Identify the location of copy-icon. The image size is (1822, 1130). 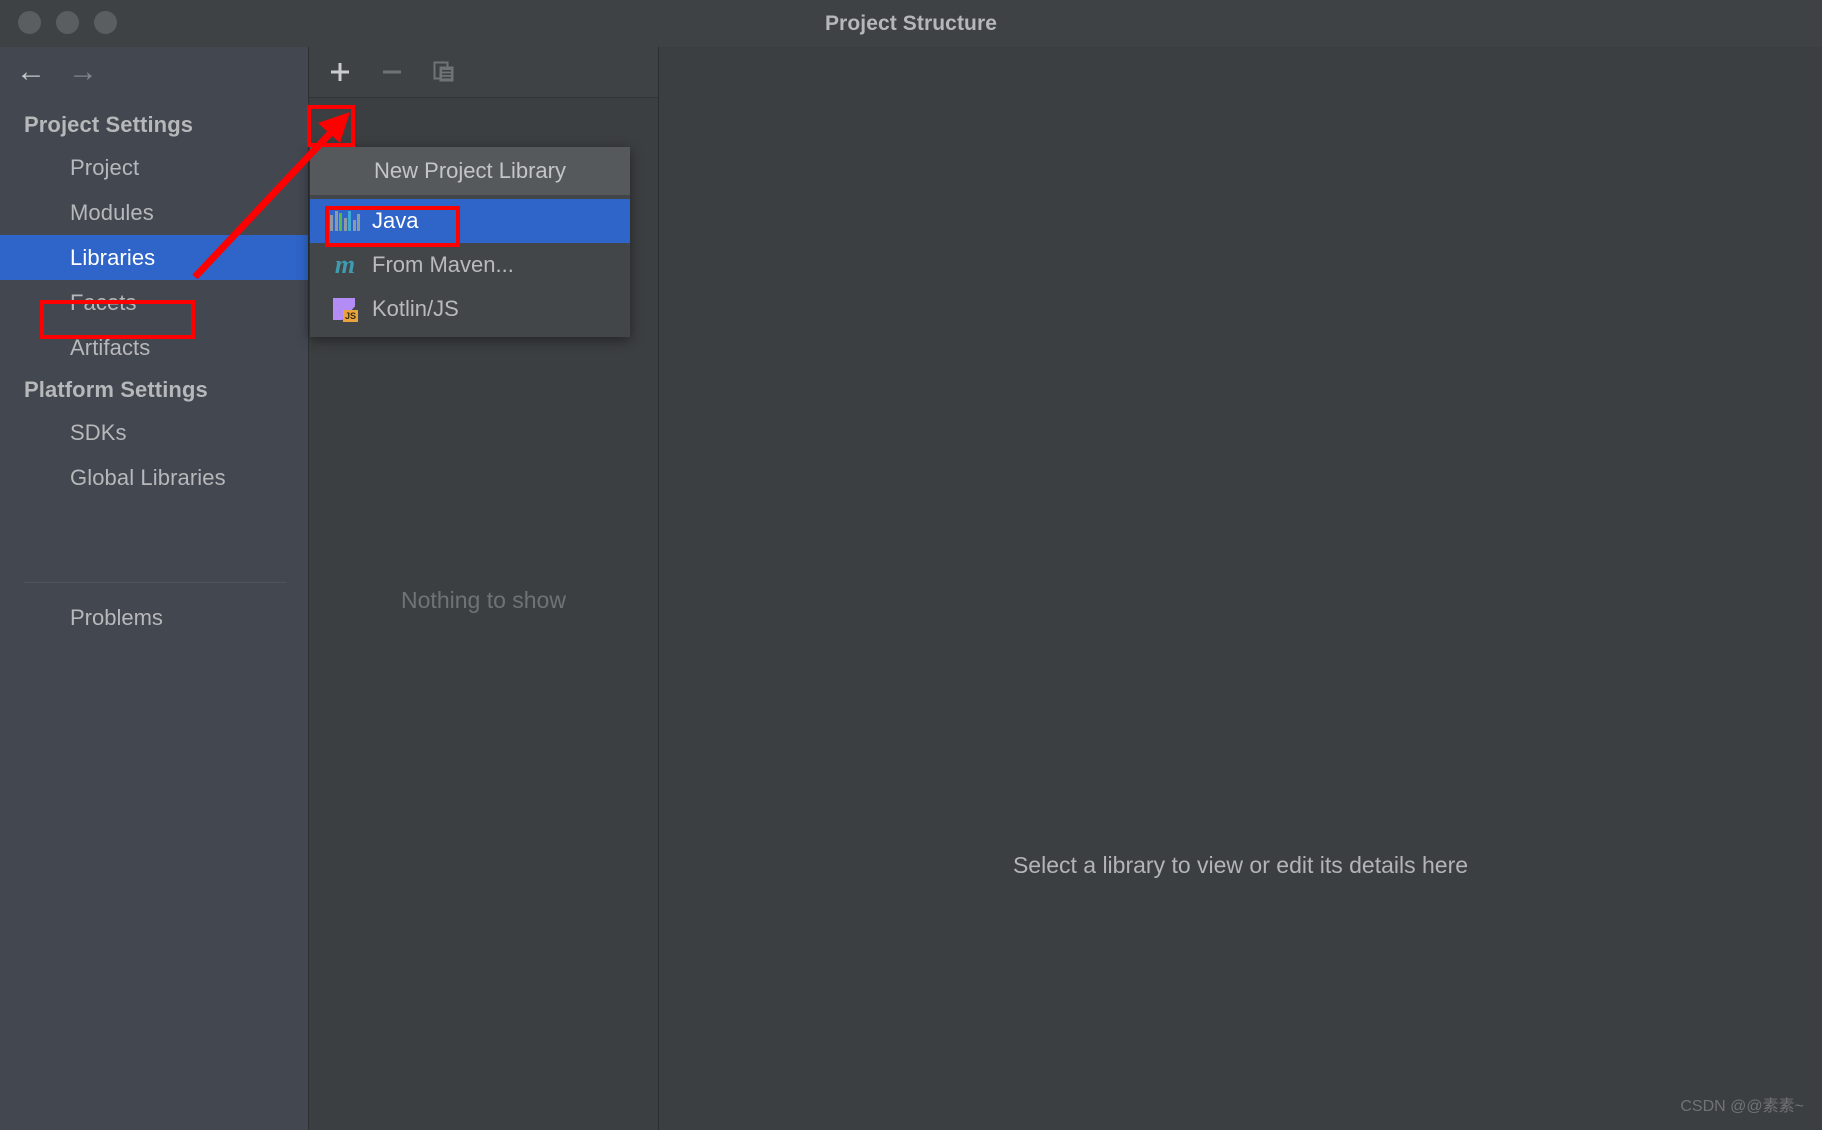
(443, 71).